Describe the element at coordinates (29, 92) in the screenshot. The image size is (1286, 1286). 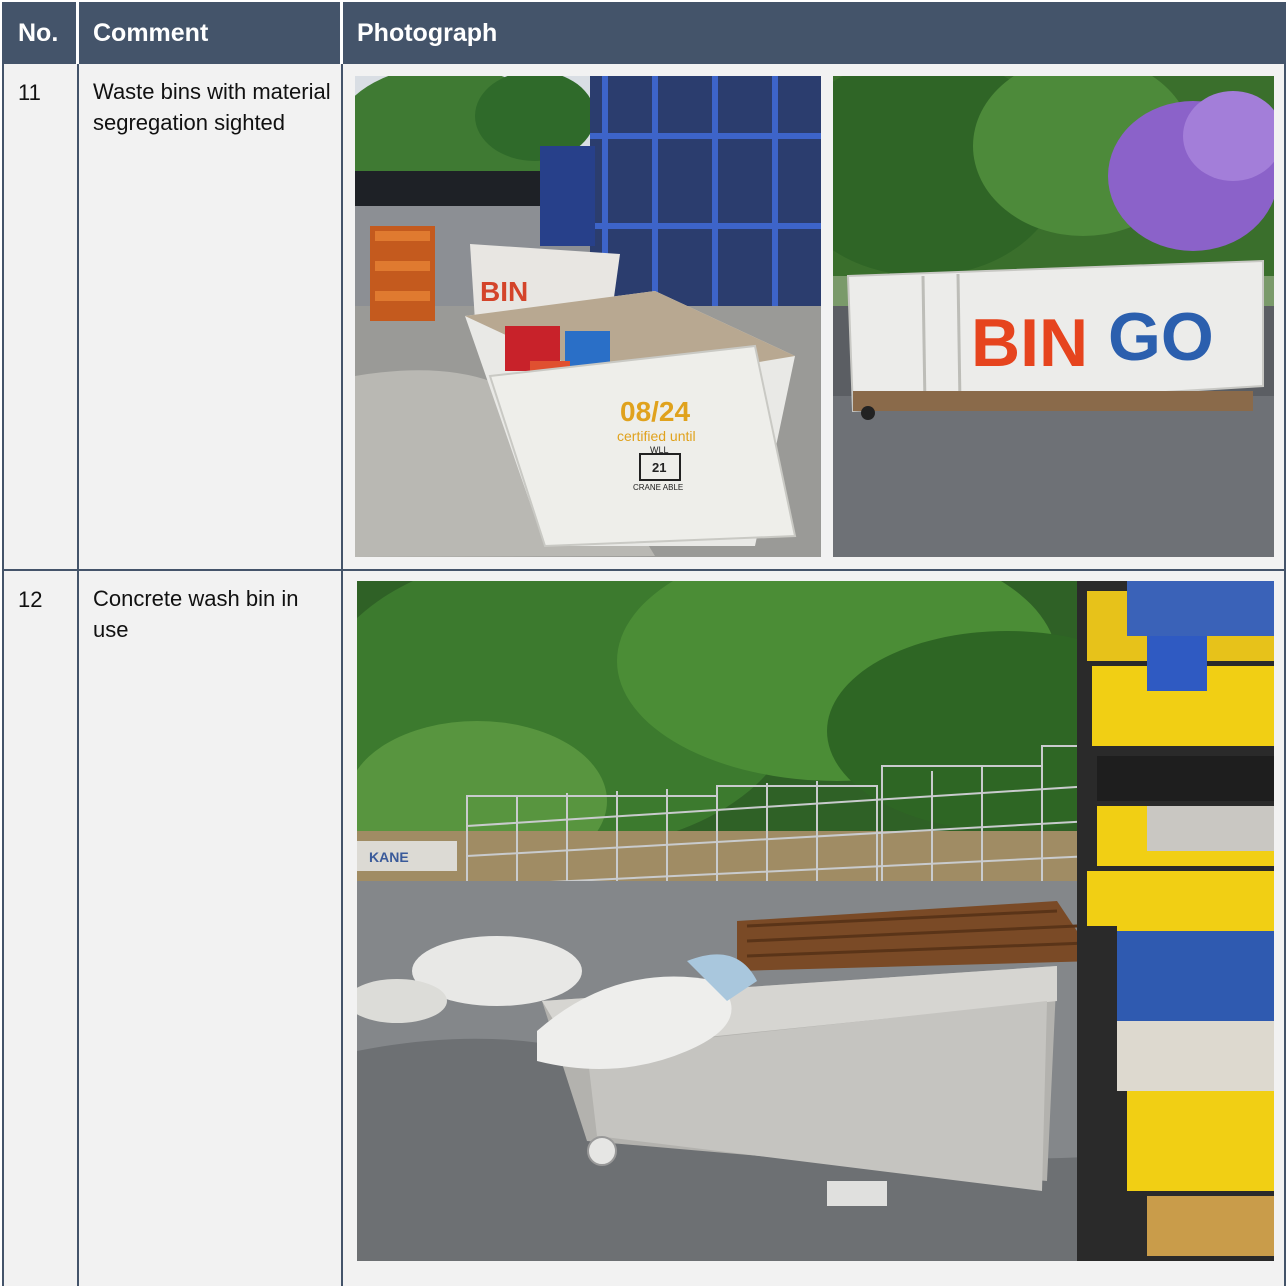
I see `row-number: 11` at that location.